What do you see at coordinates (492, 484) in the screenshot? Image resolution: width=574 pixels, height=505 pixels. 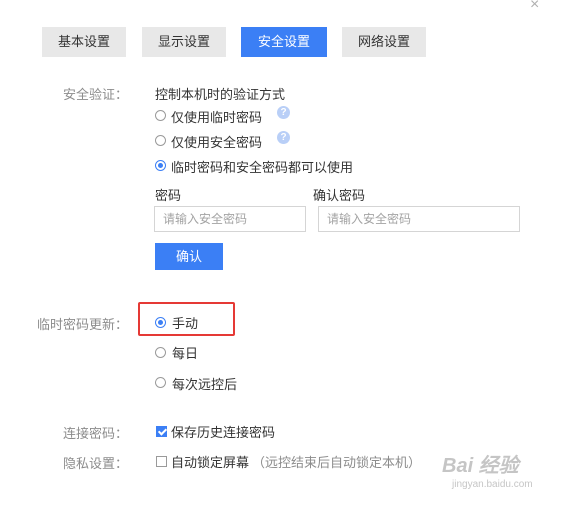 I see `watermark-url: jingyan.baidu.com` at bounding box center [492, 484].